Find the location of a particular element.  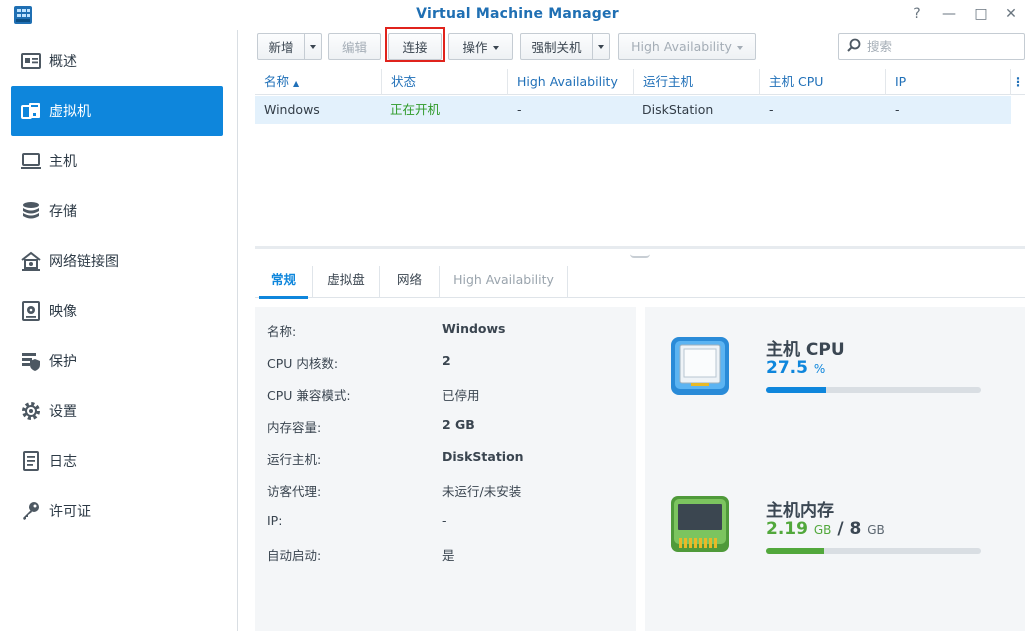

memory-total-number: 8 is located at coordinates (855, 529).